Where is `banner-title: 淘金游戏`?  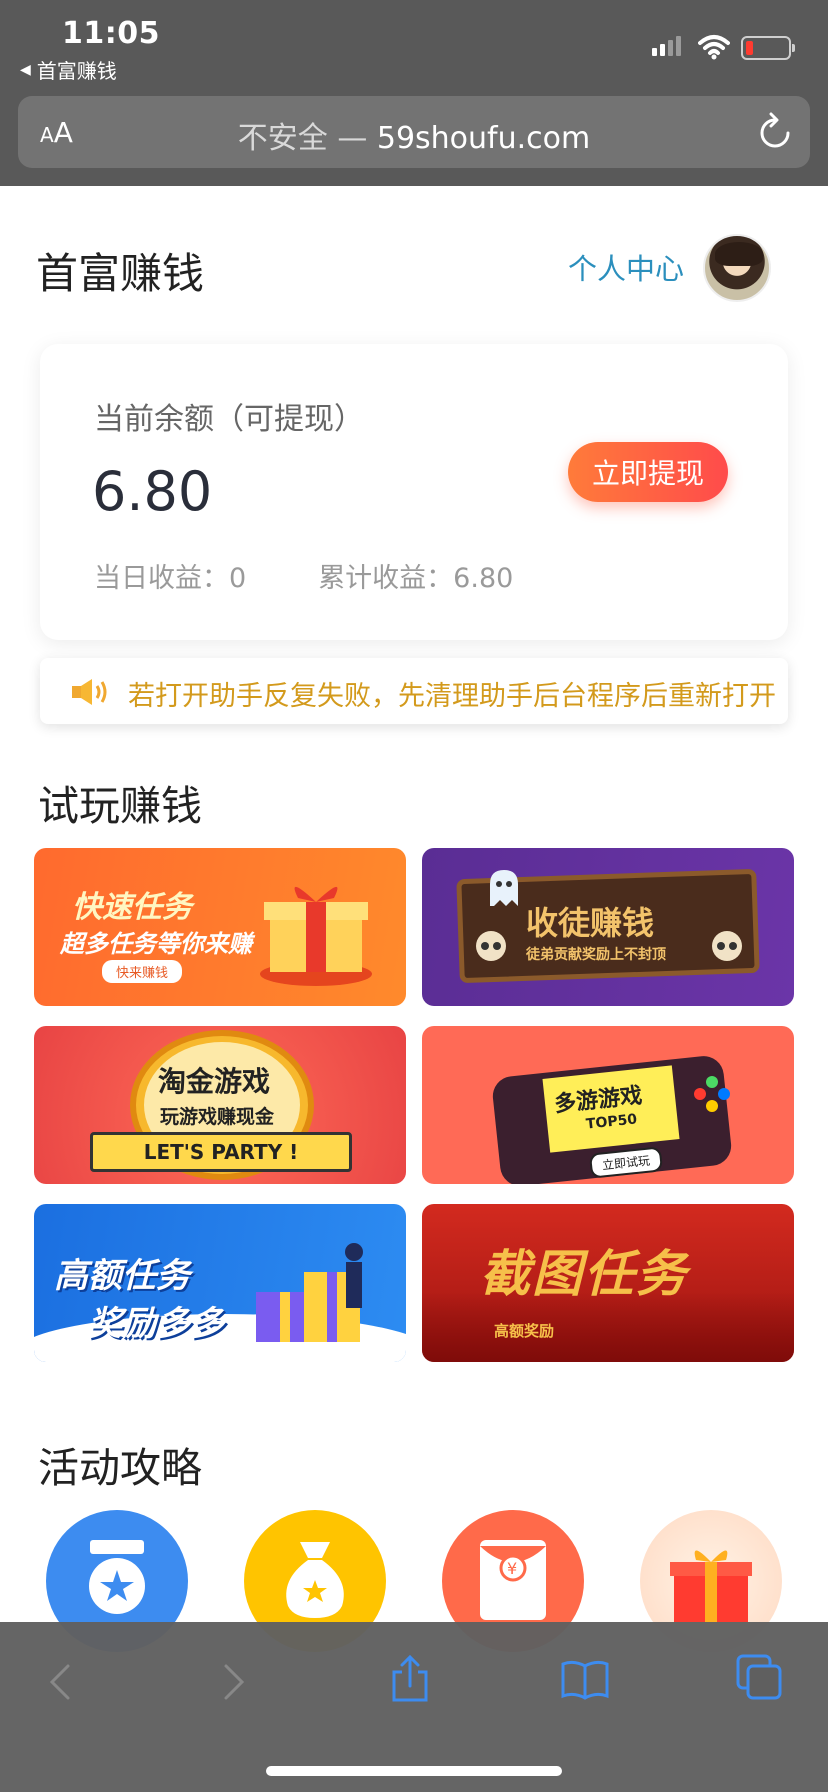
banner-title: 淘金游戏 is located at coordinates (214, 1081).